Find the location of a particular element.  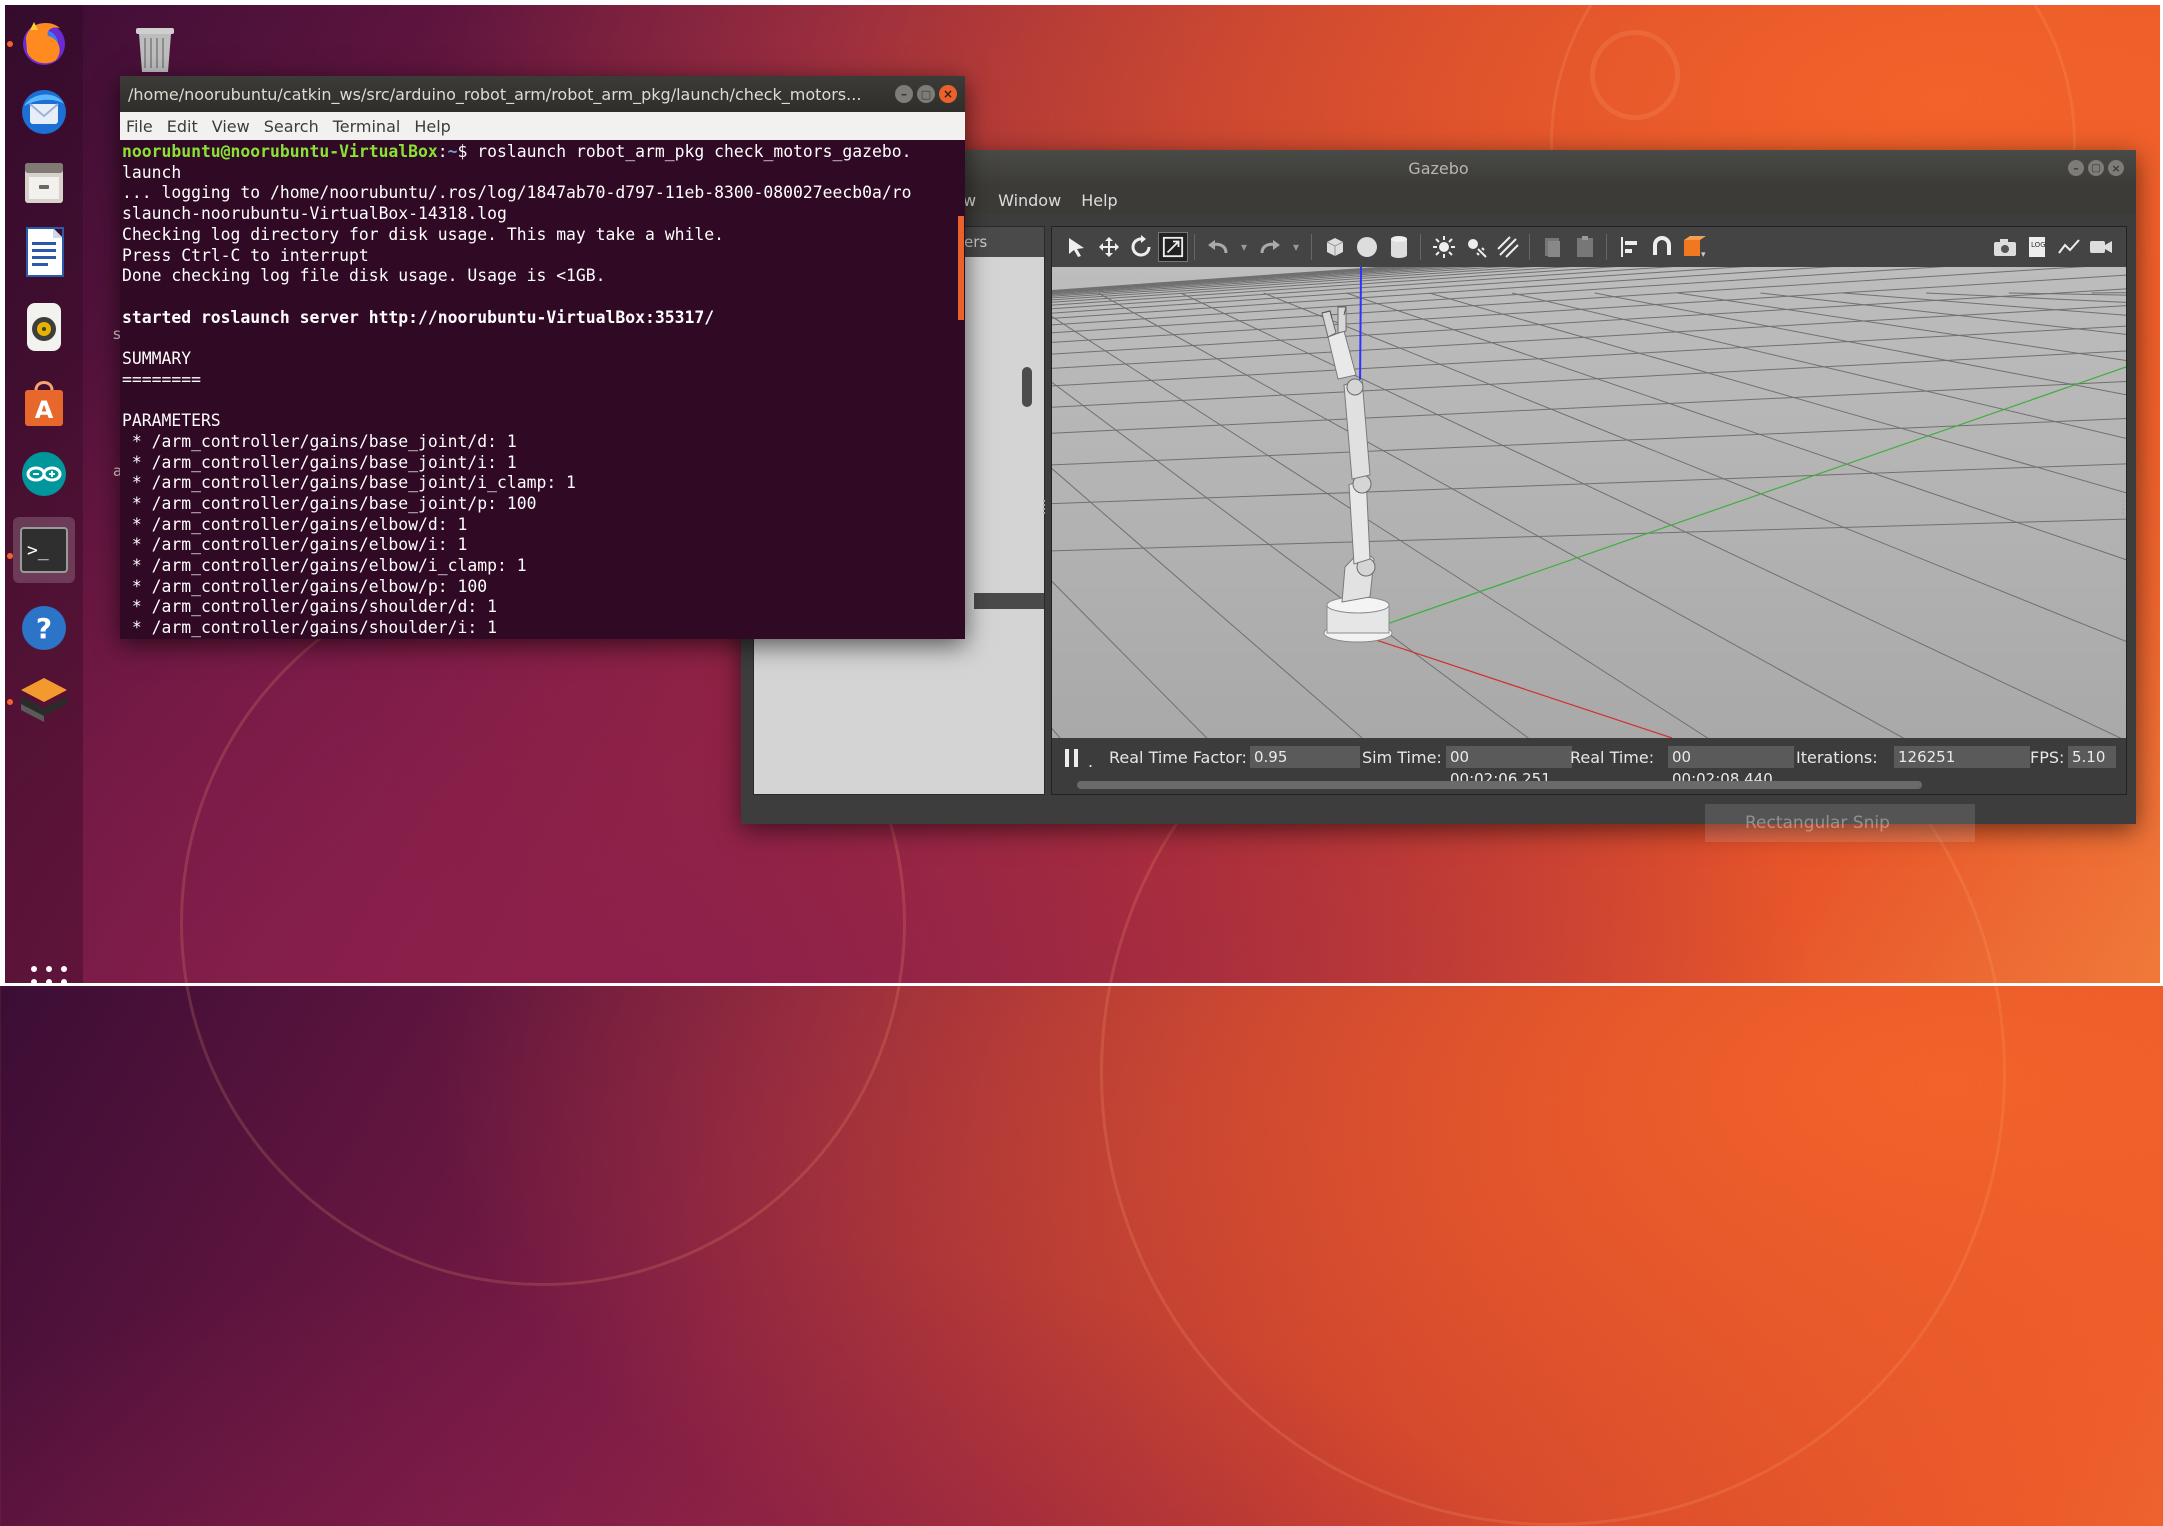

box-icon is located at coordinates (1335, 247).